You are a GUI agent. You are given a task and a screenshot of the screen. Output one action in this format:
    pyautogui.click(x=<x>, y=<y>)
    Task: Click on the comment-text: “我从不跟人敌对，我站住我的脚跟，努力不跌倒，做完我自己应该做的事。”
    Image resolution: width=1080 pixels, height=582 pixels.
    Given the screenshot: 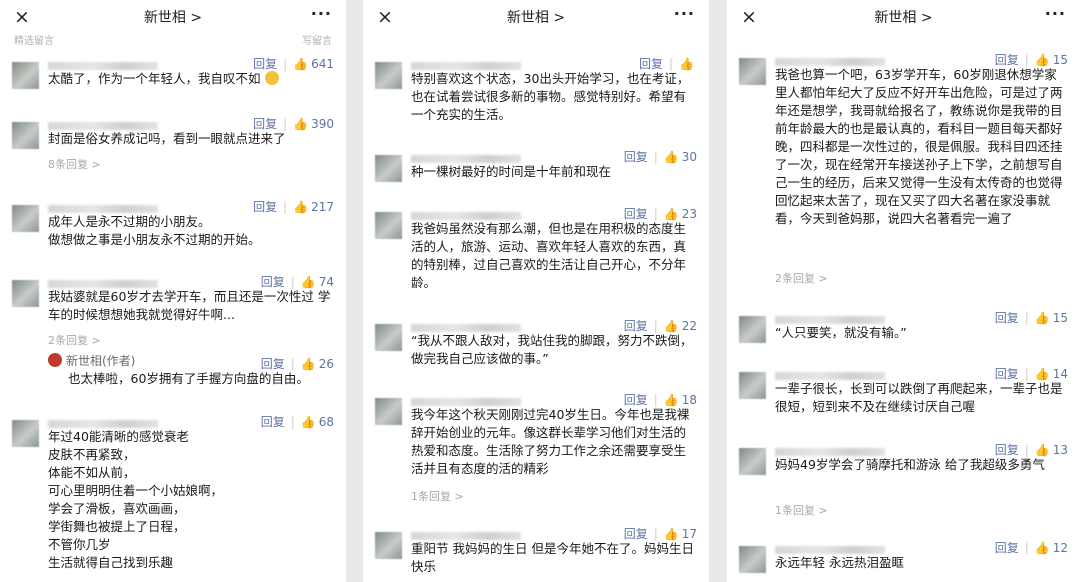 What is the action you would take?
    pyautogui.click(x=552, y=349)
    